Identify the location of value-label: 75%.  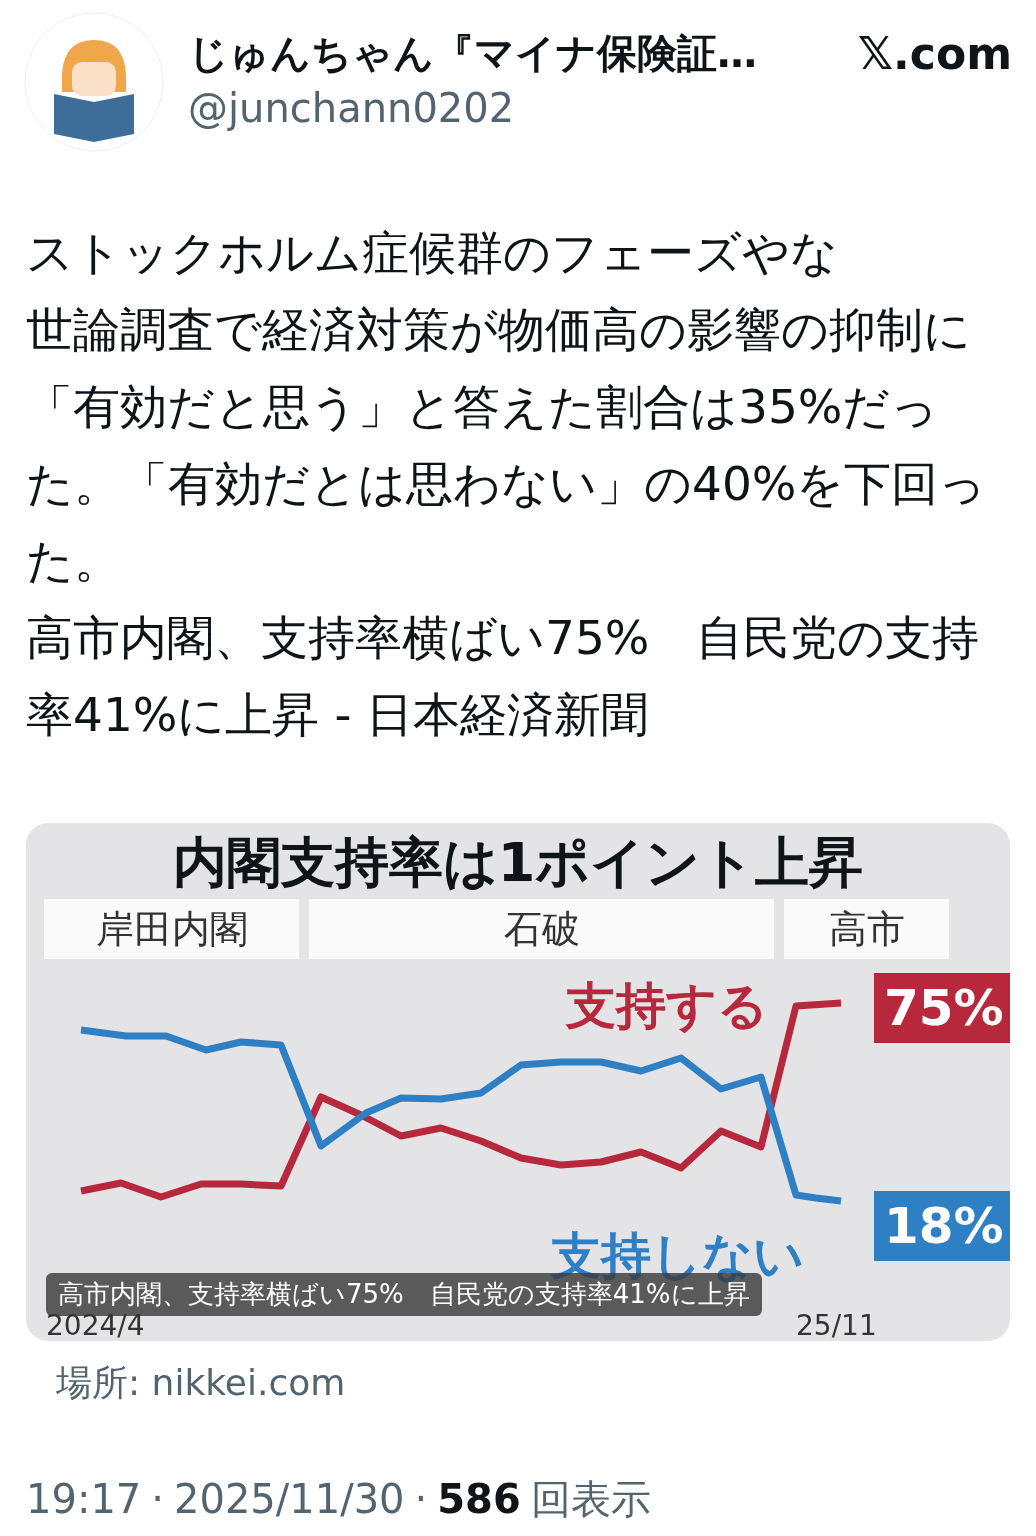
(942, 1008).